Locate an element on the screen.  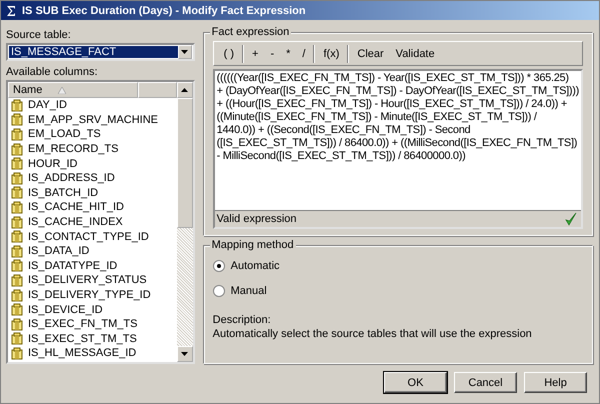
column-item: IS_EXEC_FN_TM_TS is located at coordinates (92, 324).